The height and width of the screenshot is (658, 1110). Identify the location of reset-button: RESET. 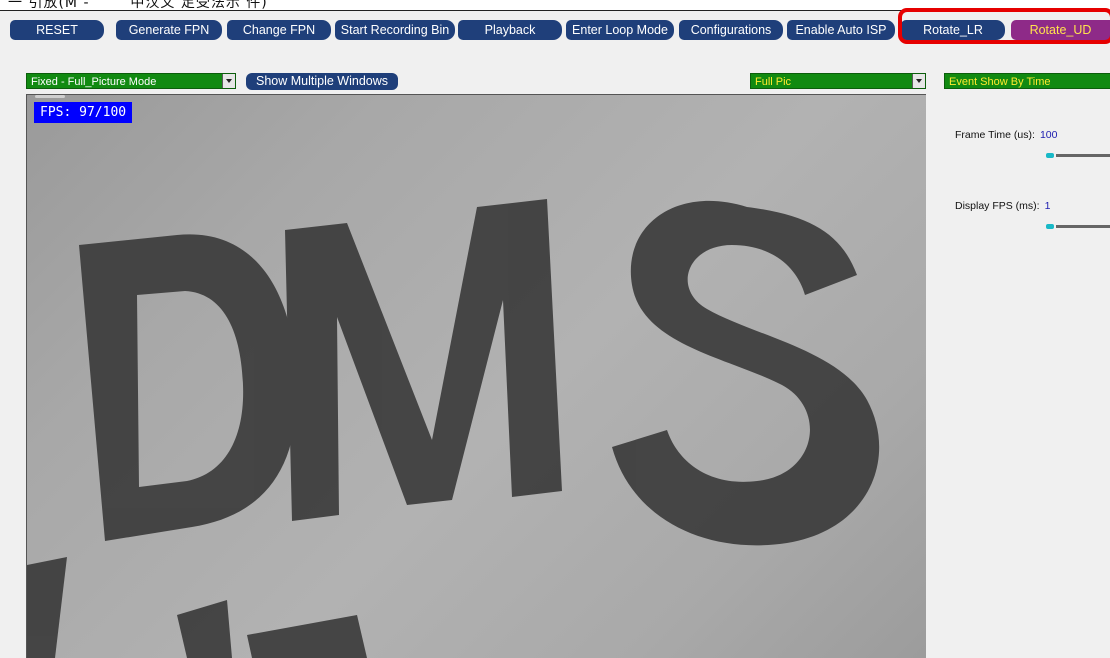
(57, 30).